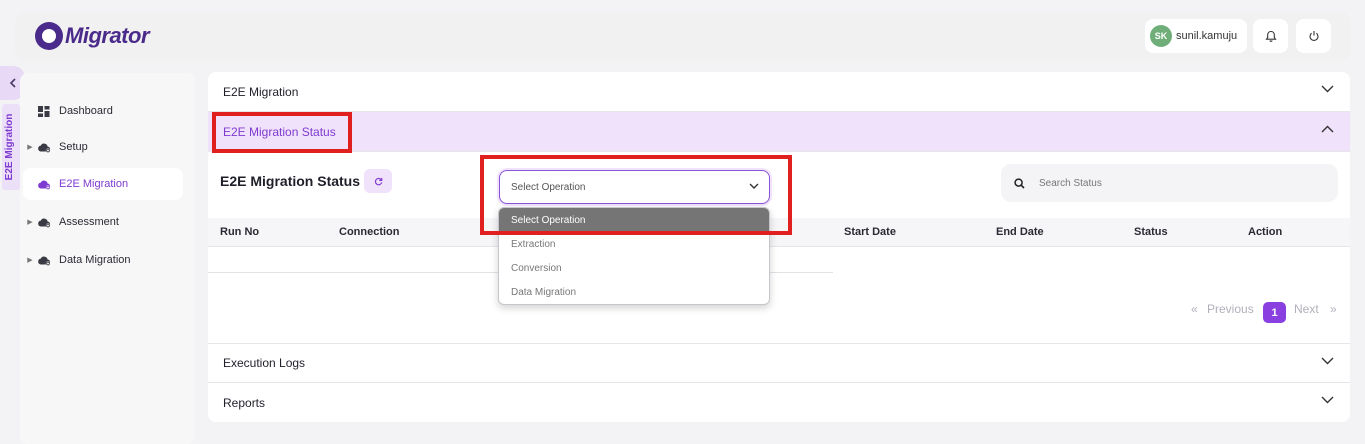 The width and height of the screenshot is (1365, 444). What do you see at coordinates (1306, 309) in the screenshot?
I see `pagination-next: Next` at bounding box center [1306, 309].